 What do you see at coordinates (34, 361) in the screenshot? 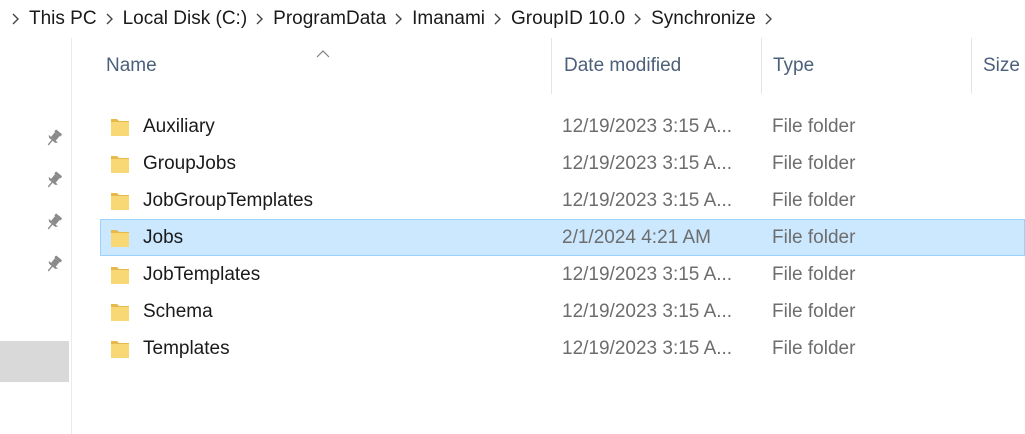
I see `nav-pane-selected-item` at bounding box center [34, 361].